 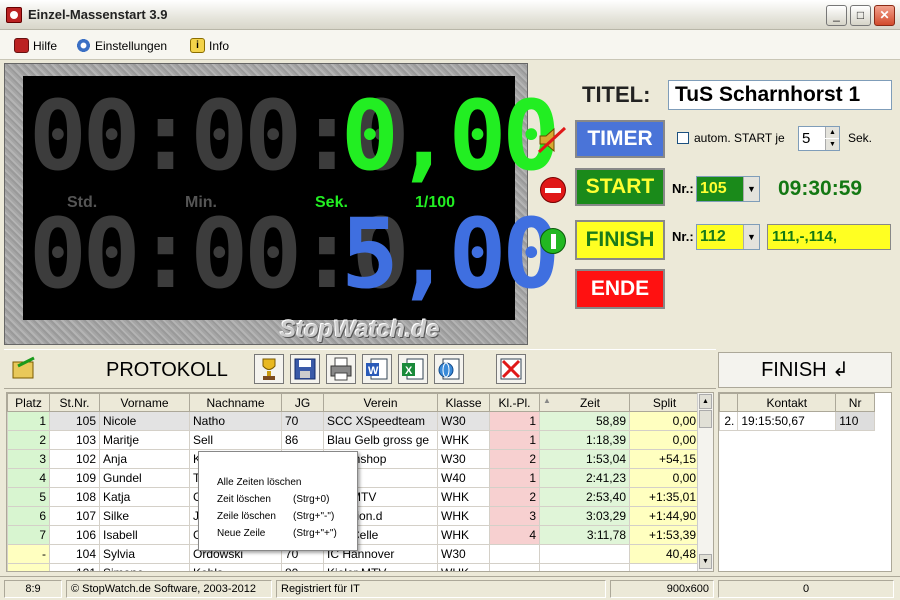 What do you see at coordinates (74, 459) in the screenshot?
I see `cell-stnr: 102` at bounding box center [74, 459].